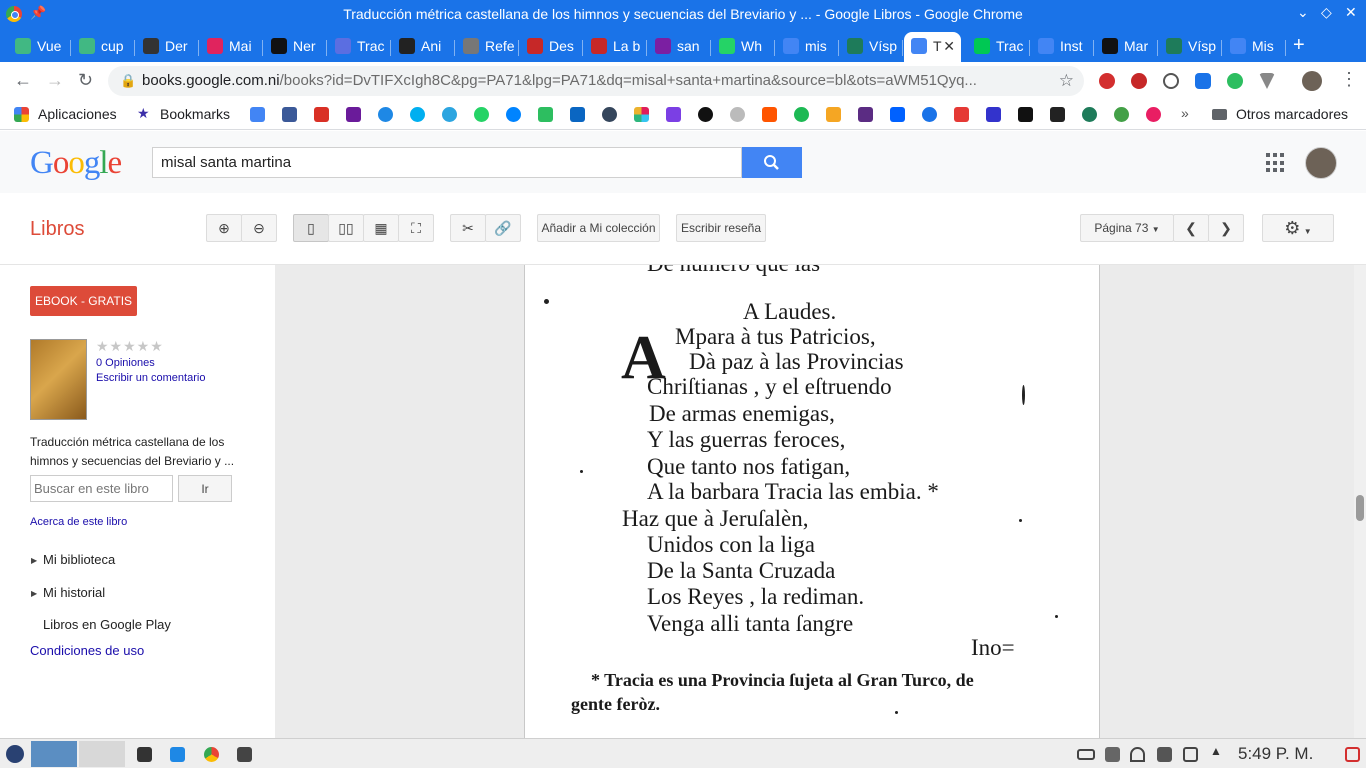 Image resolution: width=1366 pixels, height=768 pixels. Describe the element at coordinates (1235, 81) in the screenshot. I see `evernote-icon` at that location.